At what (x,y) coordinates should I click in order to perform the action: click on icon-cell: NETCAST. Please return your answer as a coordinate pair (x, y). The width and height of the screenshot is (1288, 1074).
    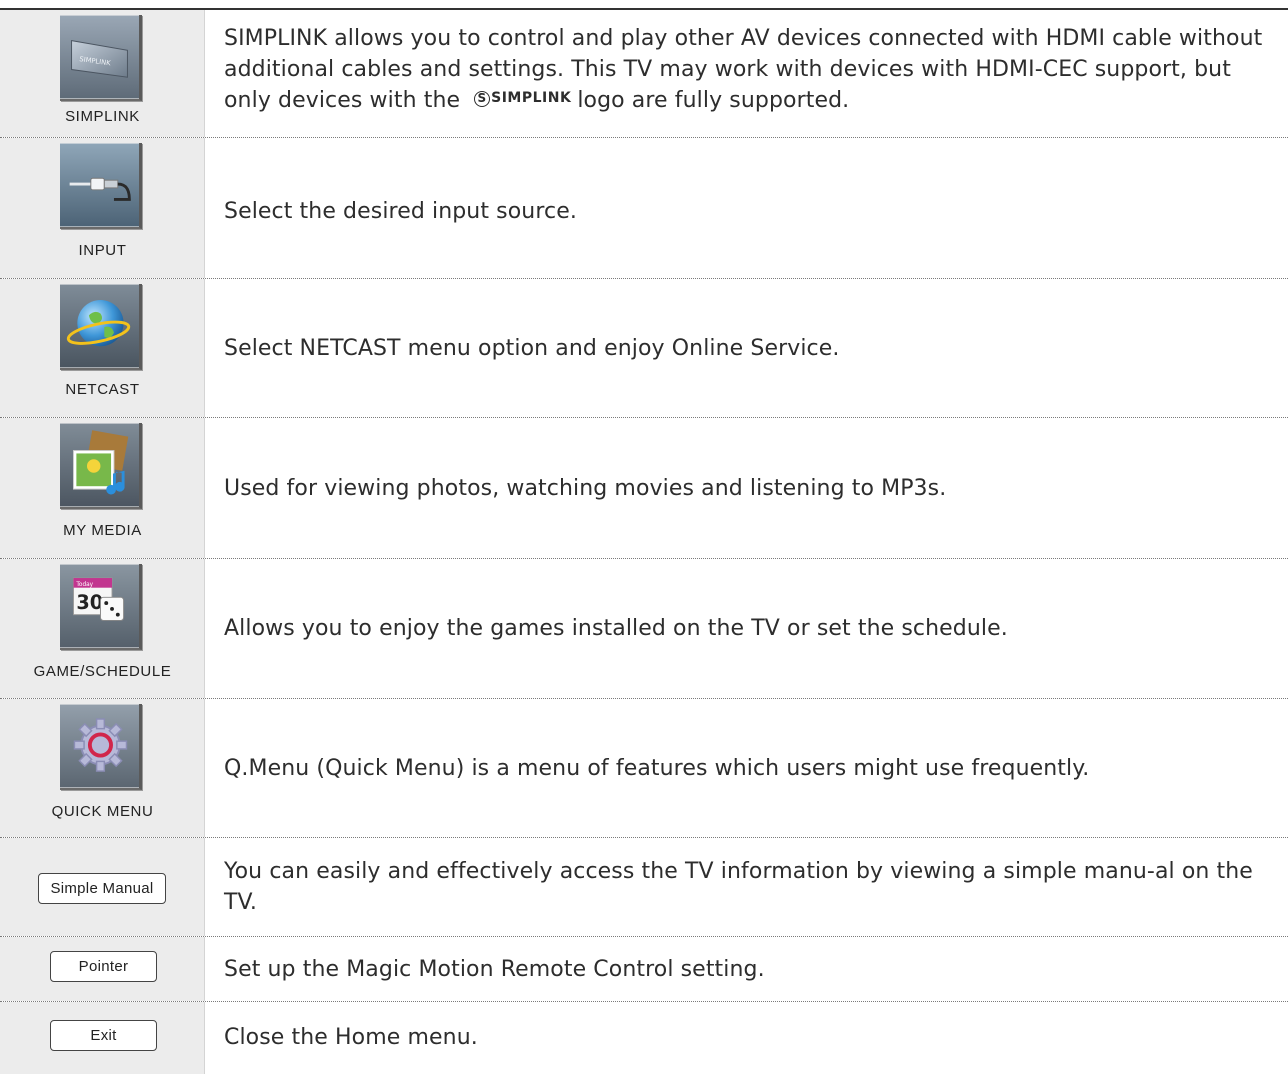
    Looking at the image, I should click on (102, 348).